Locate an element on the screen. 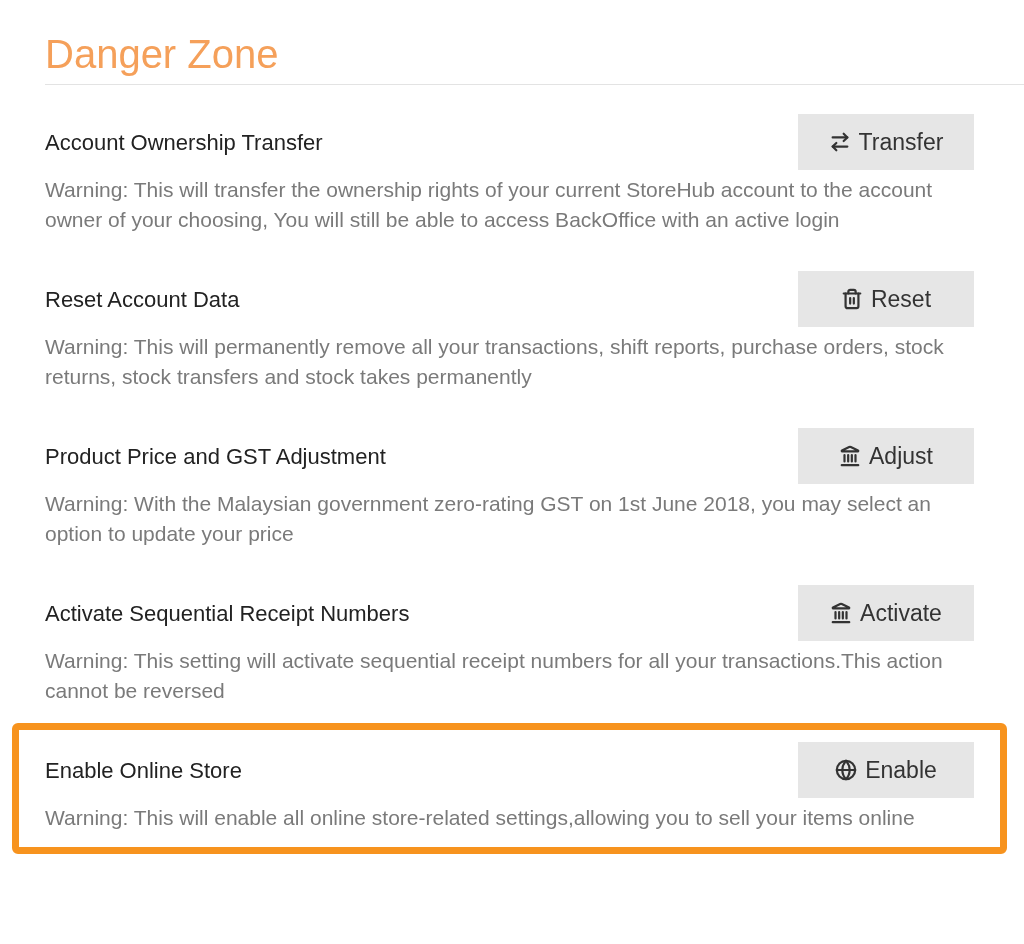 Image resolution: width=1024 pixels, height=944 pixels. globe-icon is located at coordinates (846, 770).